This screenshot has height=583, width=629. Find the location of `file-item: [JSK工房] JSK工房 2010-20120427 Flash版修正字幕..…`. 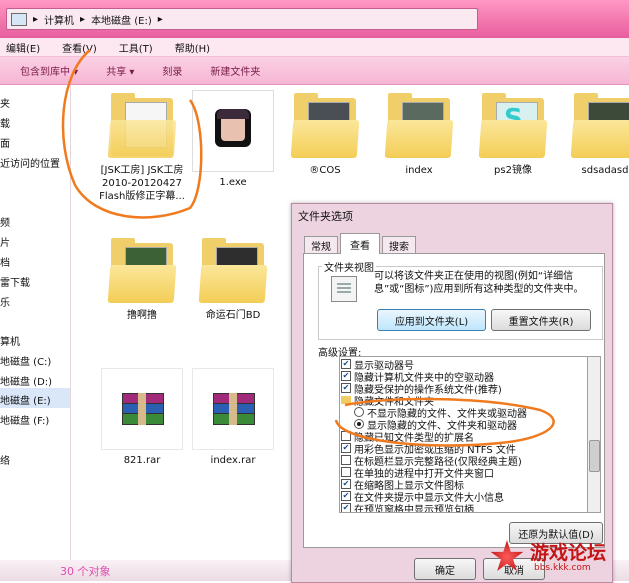

file-item: [JSK工房] JSK工房 2010-20120427 Flash版修正字幕..… is located at coordinates (142, 146).